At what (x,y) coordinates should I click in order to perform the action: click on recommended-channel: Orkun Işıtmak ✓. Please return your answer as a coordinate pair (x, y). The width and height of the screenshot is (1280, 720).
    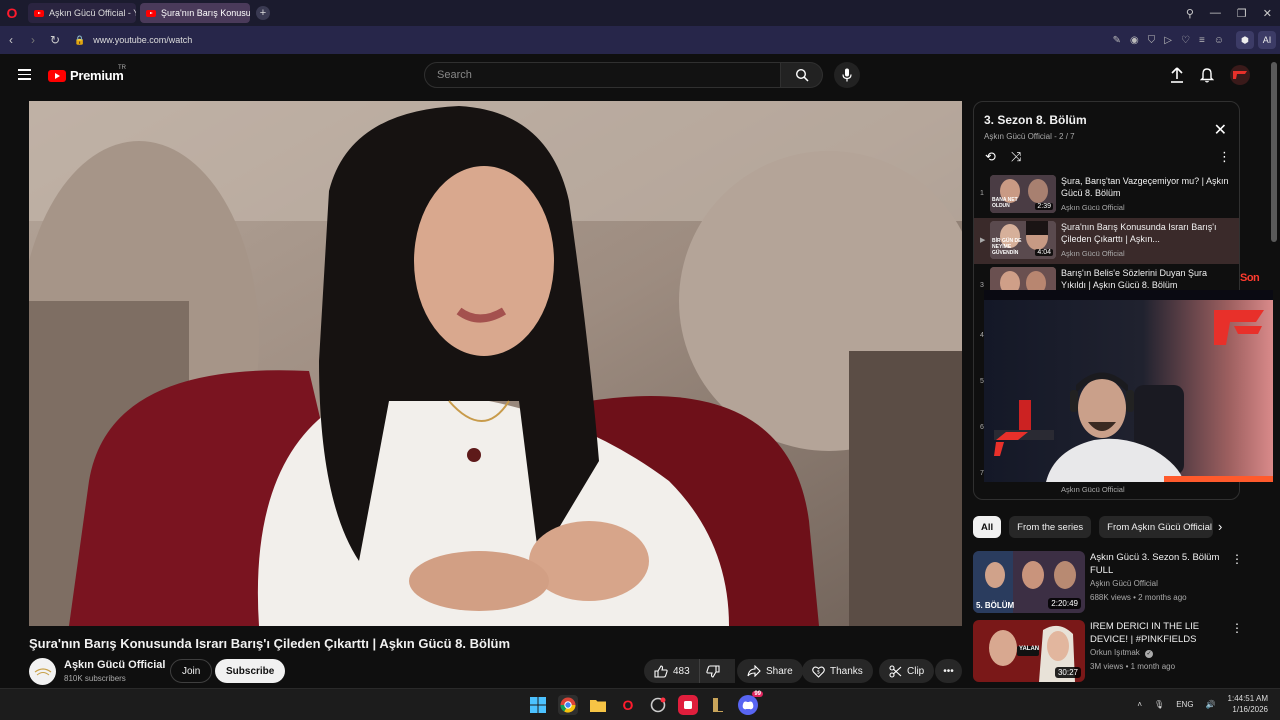
    Looking at the image, I should click on (1122, 653).